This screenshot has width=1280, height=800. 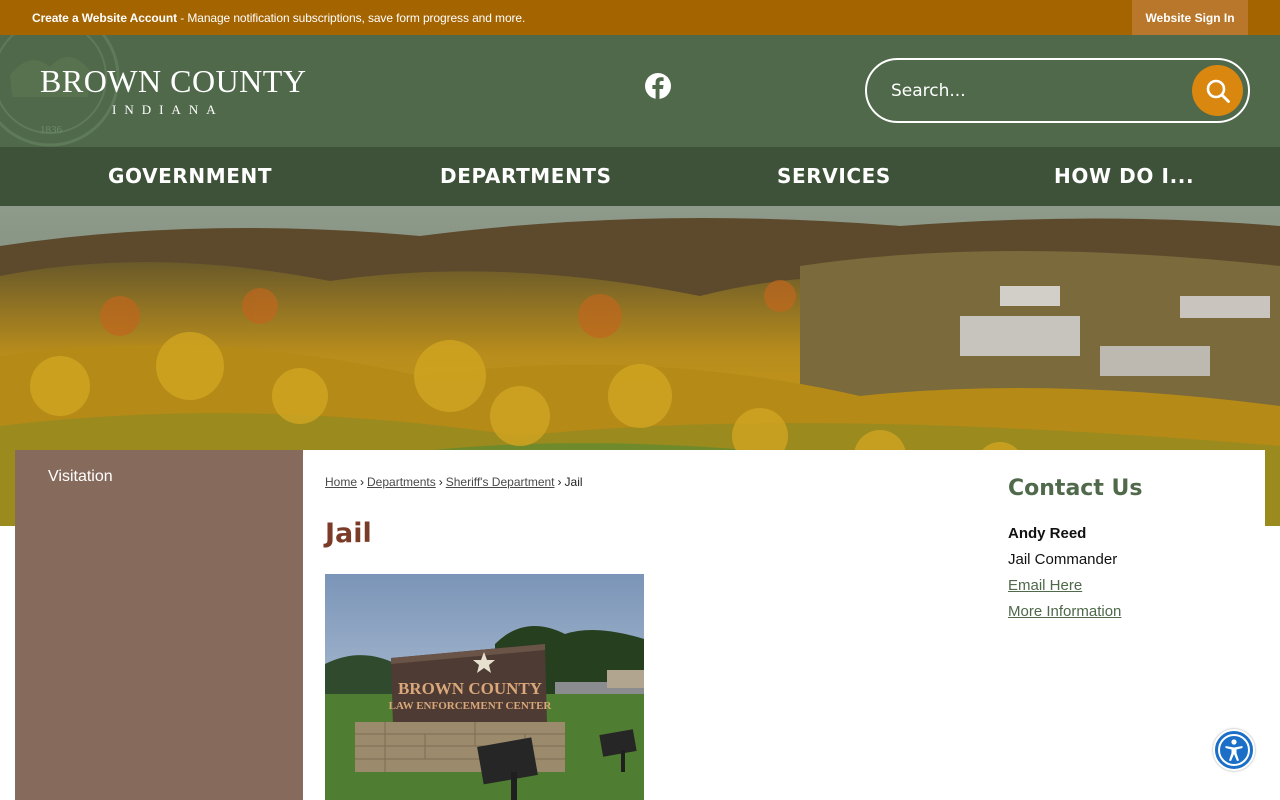 I want to click on accessibility-button, so click(x=1234, y=750).